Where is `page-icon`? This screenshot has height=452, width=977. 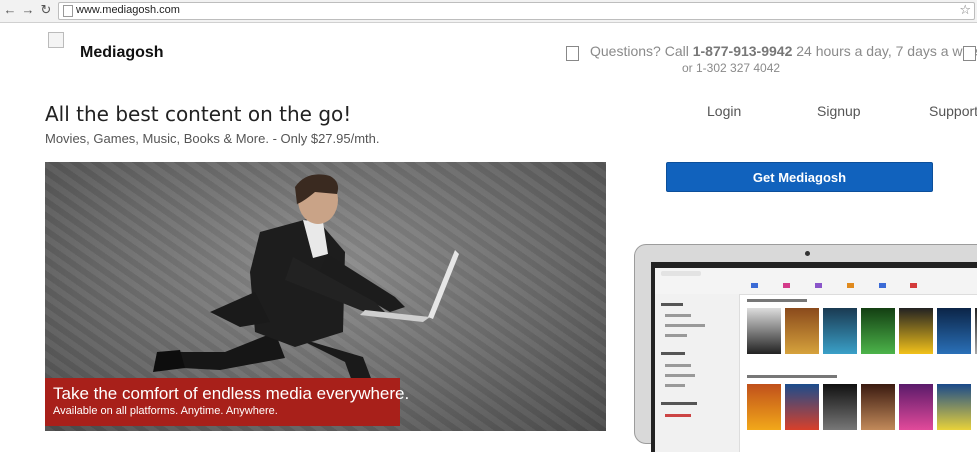
page-icon is located at coordinates (68, 11).